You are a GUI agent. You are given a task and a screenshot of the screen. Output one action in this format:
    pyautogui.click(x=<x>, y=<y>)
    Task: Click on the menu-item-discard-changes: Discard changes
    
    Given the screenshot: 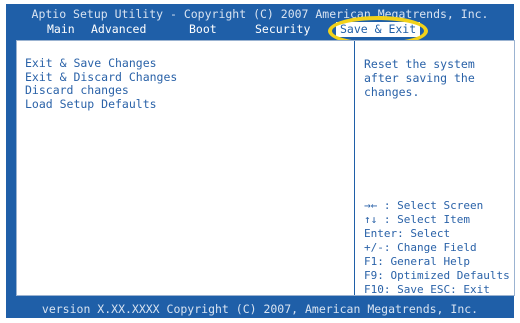 What is the action you would take?
    pyautogui.click(x=101, y=90)
    